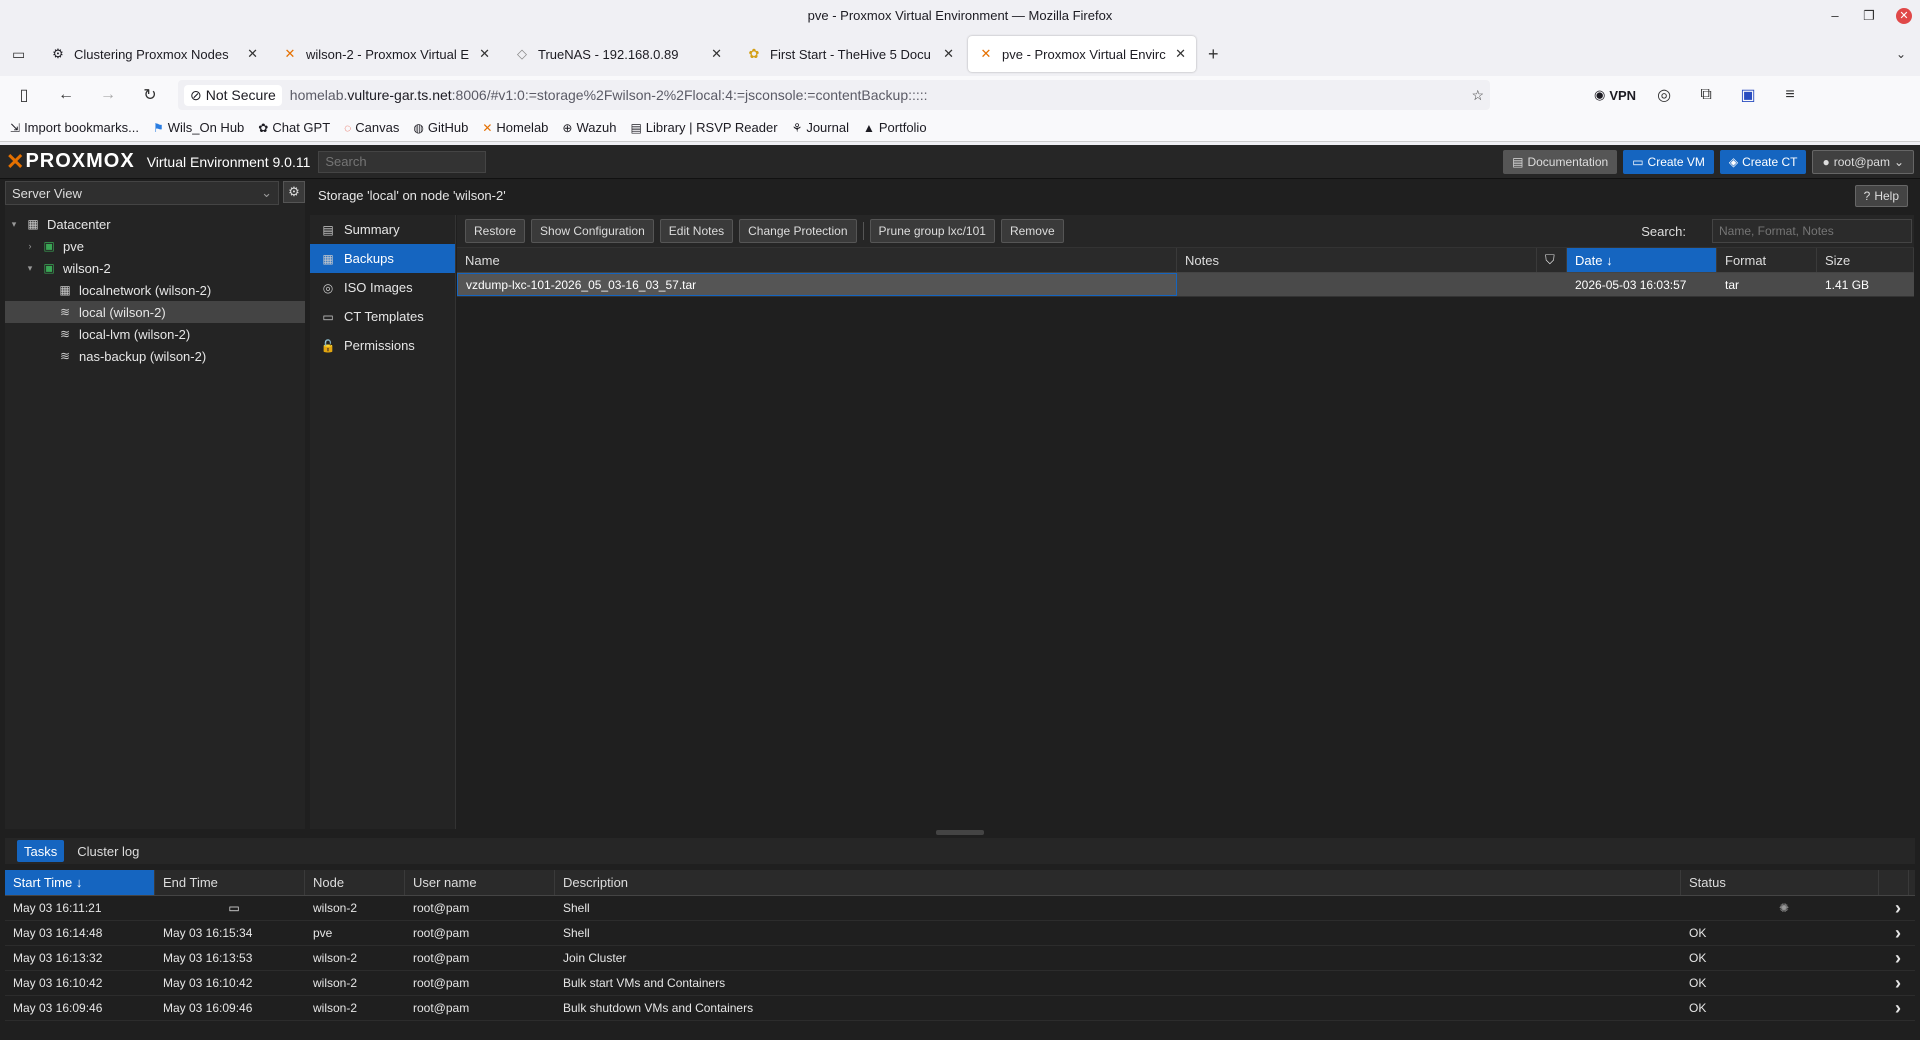 Image resolution: width=1920 pixels, height=1040 pixels. I want to click on column-start-time: Start Time ↓, so click(80, 882).